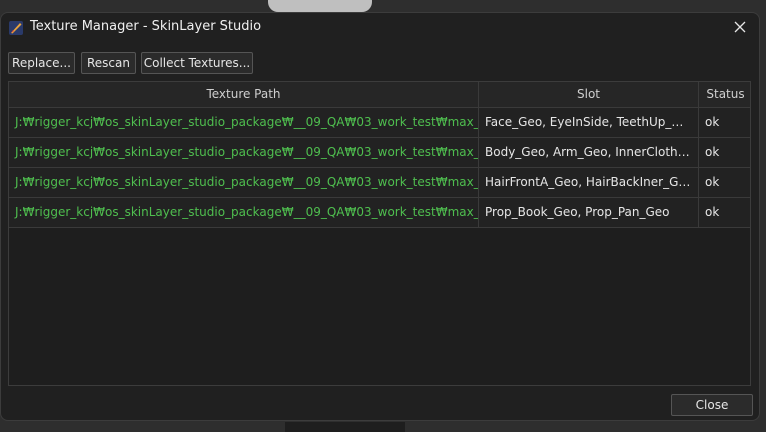  I want to click on feather-pen-icon, so click(16, 27).